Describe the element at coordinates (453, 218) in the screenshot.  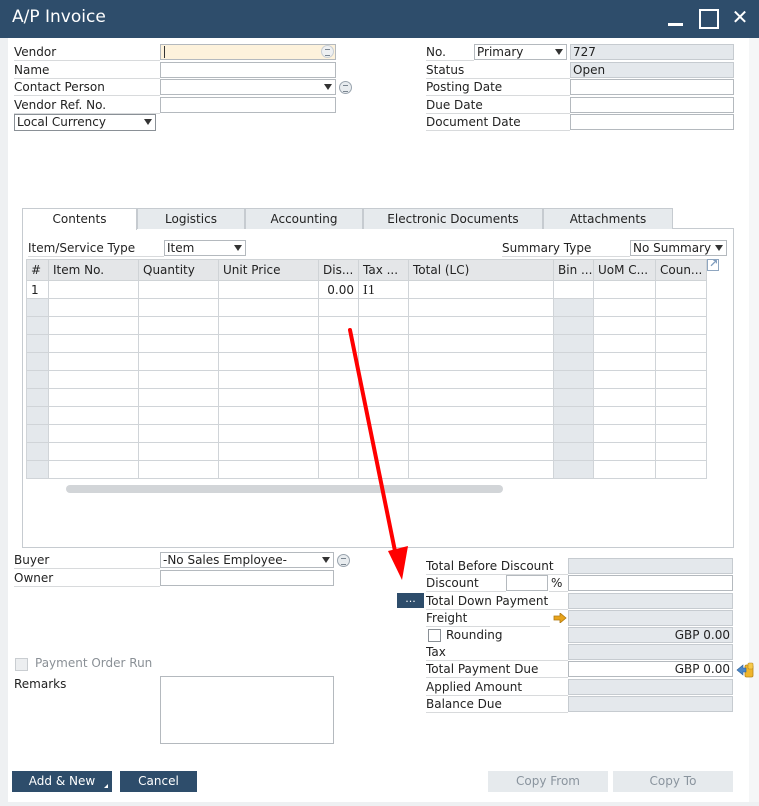
I see `tab-electronic-documents: Electronic Documents` at that location.